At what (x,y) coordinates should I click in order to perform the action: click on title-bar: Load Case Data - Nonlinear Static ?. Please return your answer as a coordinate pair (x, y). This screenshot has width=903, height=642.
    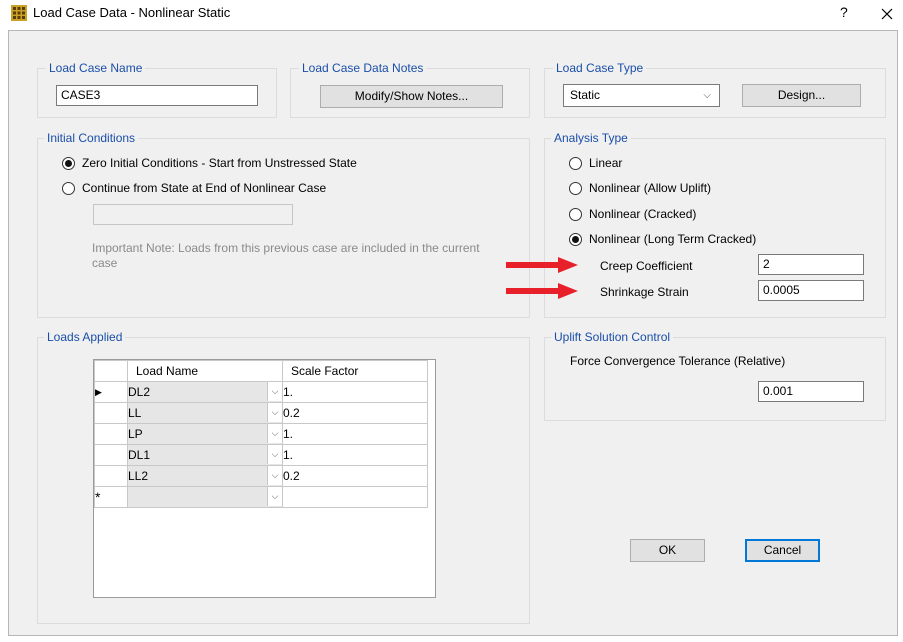
    Looking at the image, I should click on (451, 15).